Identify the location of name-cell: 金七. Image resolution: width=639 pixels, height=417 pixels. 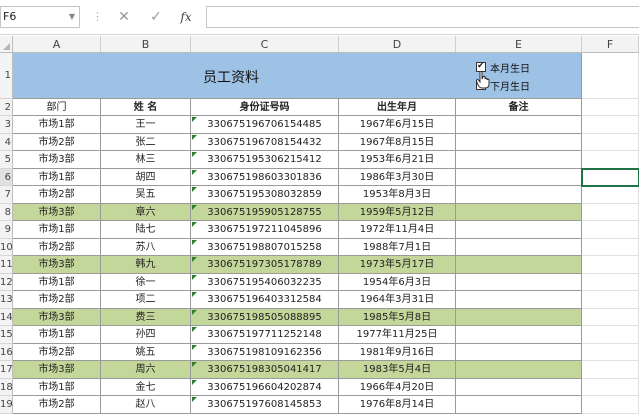
(146, 387).